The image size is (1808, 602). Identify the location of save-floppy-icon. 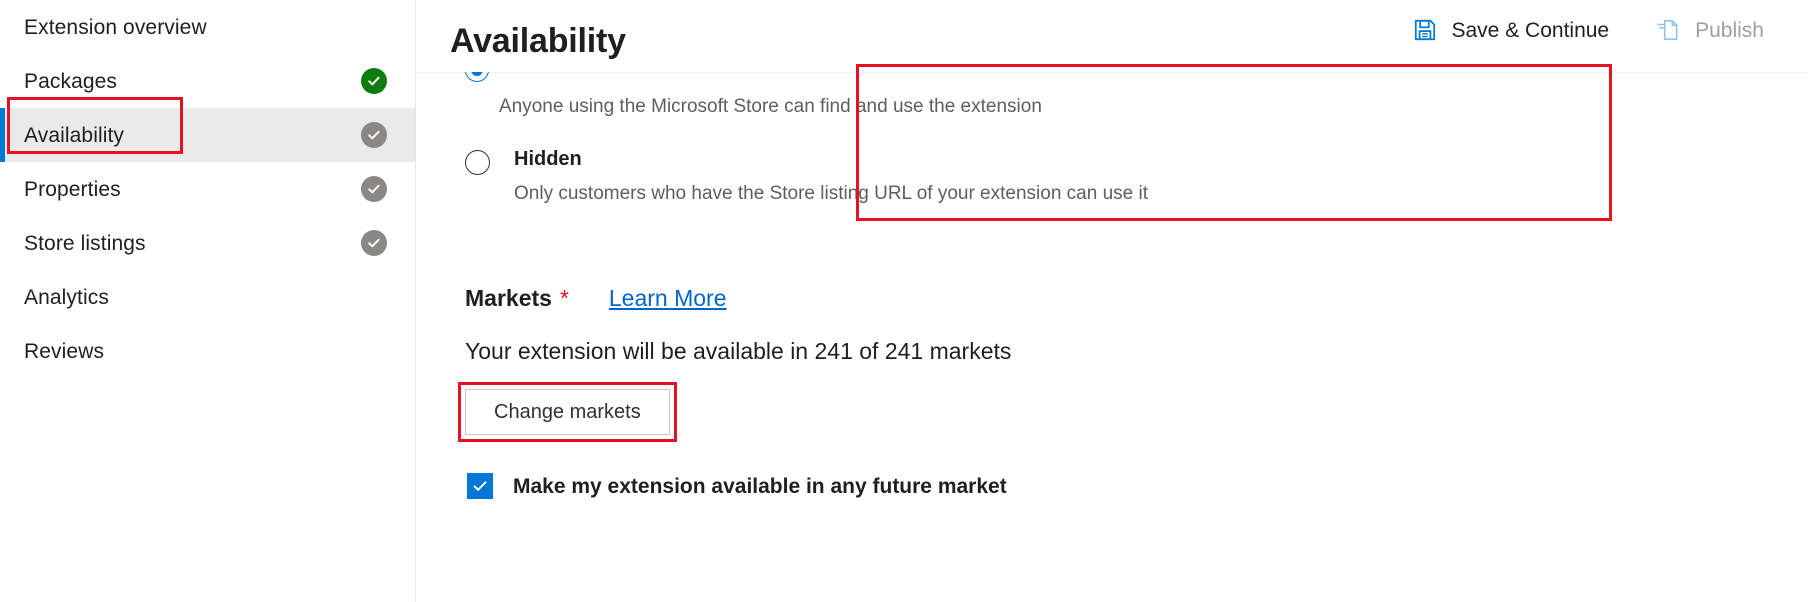
(1425, 30).